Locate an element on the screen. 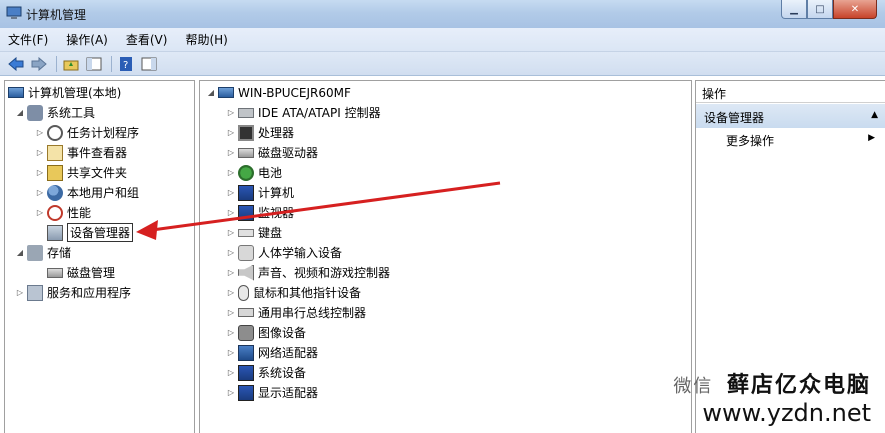  device-category-item: ▷ 键盘 is located at coordinates (254, 232).